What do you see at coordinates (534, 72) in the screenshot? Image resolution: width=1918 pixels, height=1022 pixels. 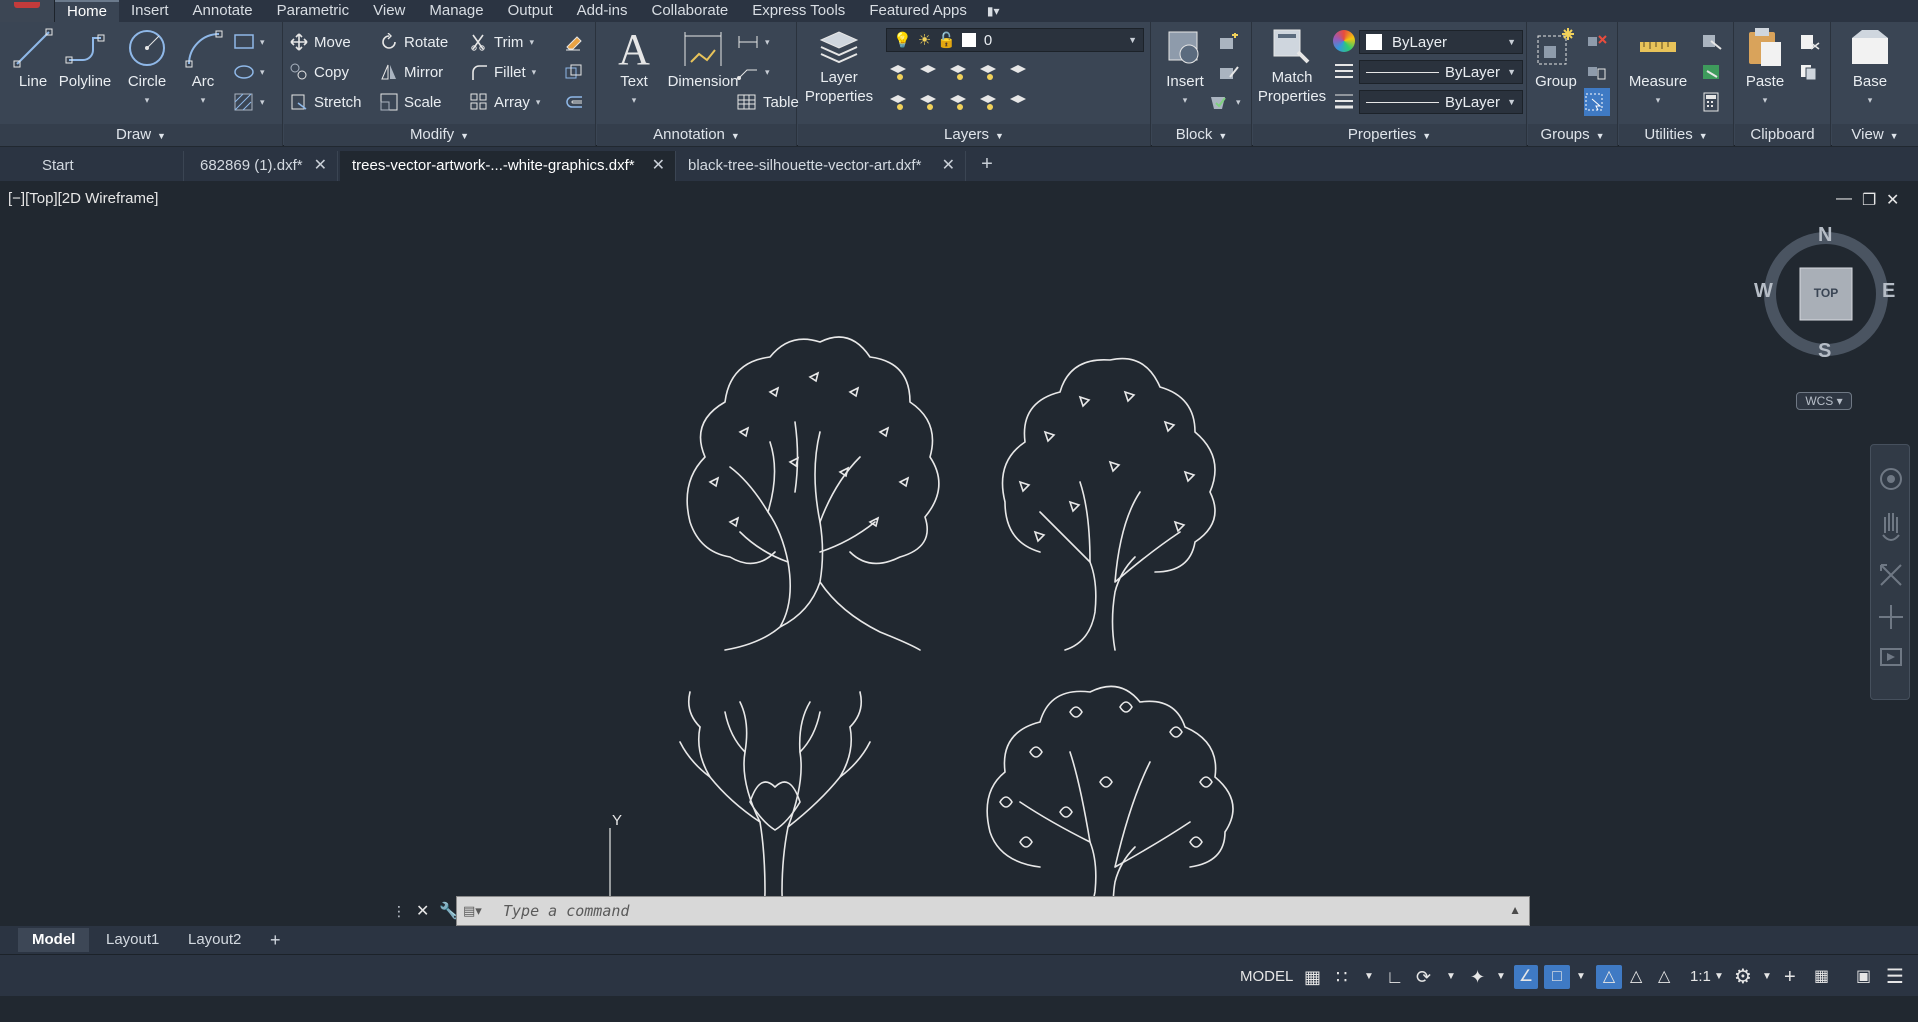 I see `fillet-dropdown-icon: ▾` at bounding box center [534, 72].